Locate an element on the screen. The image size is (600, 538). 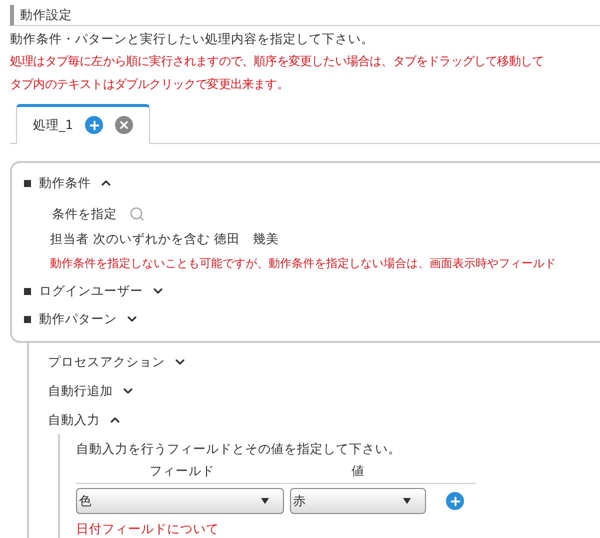
section-label: 動作パターン is located at coordinates (78, 319).